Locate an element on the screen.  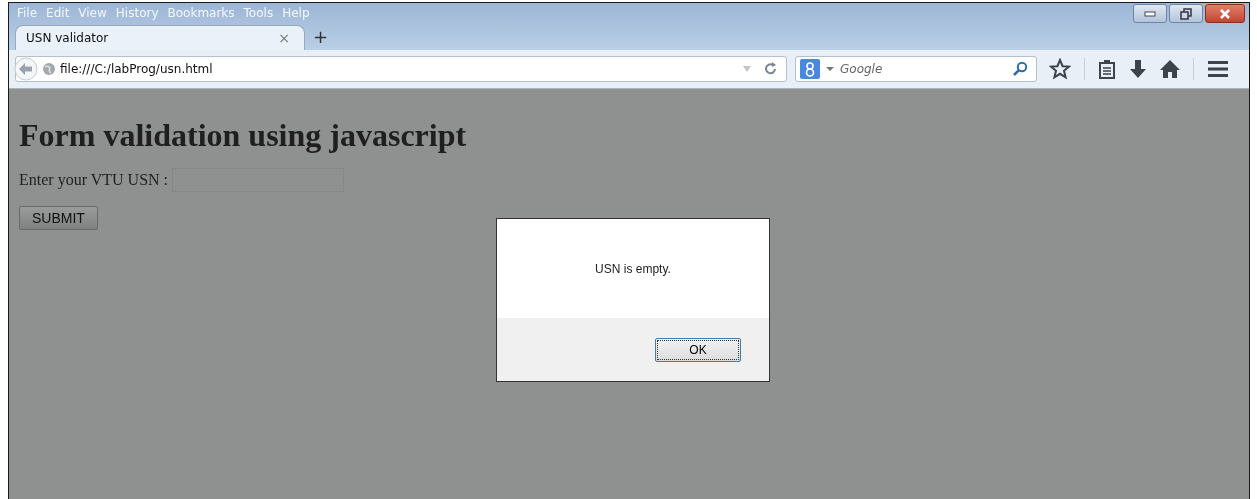
download-icon is located at coordinates (1138, 69).